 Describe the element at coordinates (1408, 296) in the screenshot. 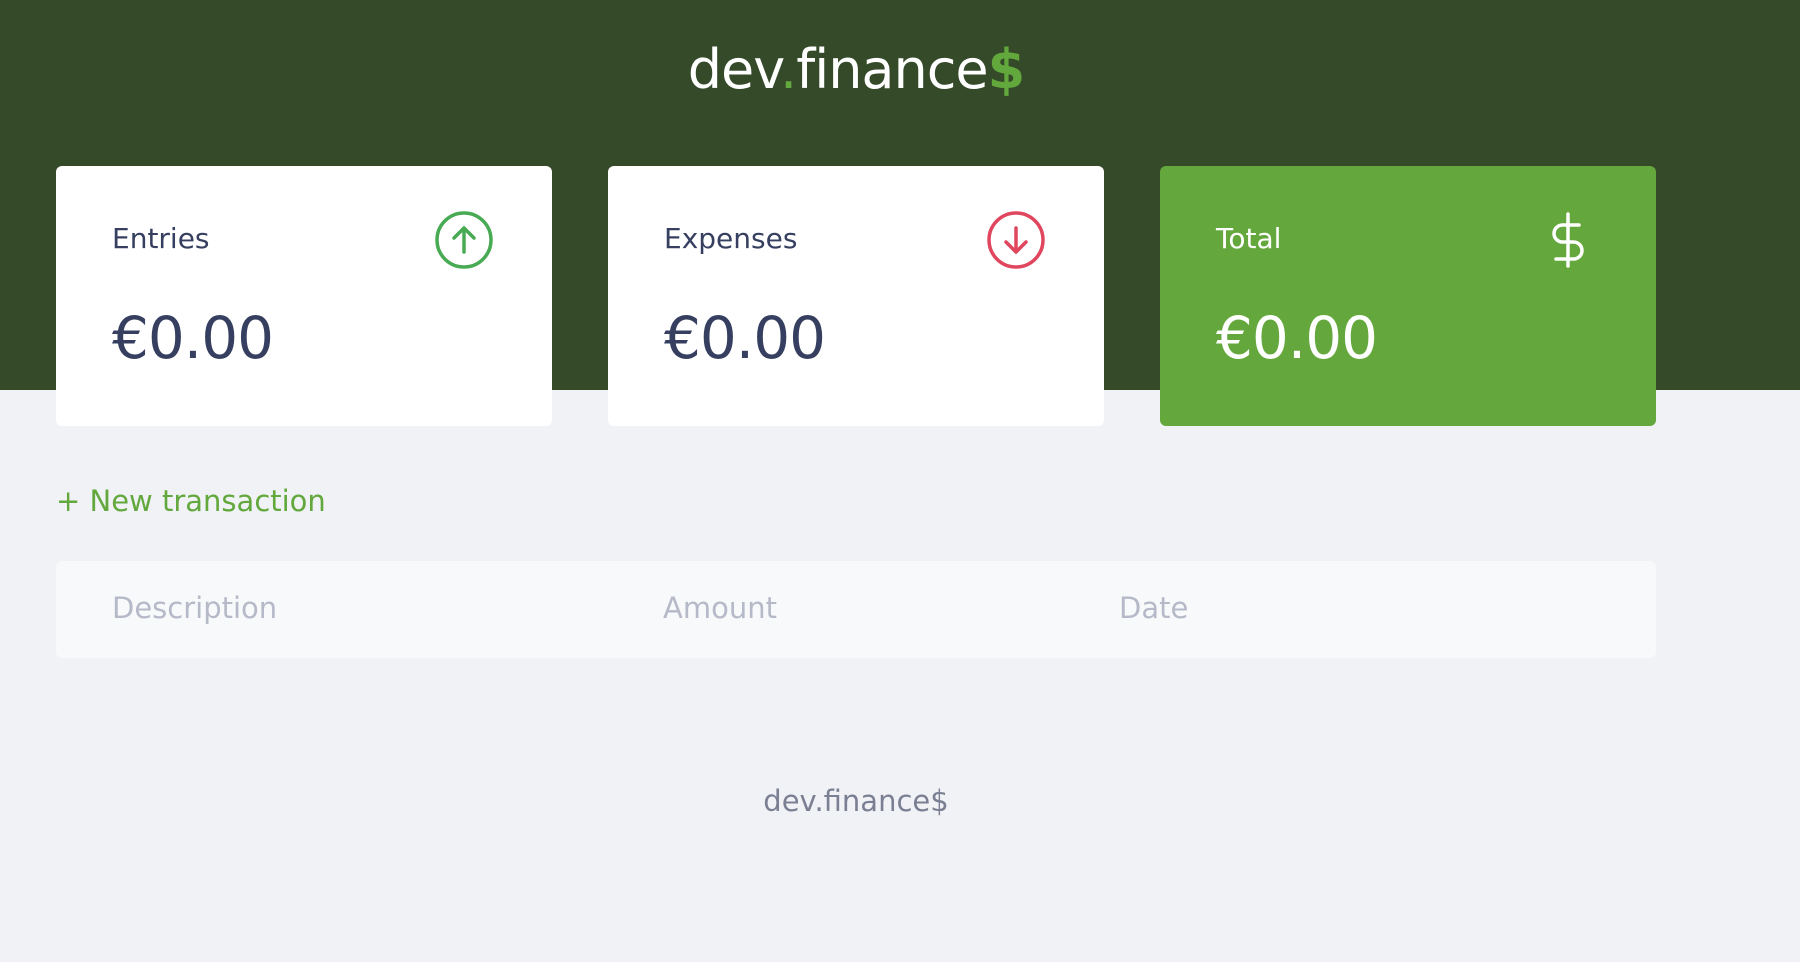

I see `total-card: Total €0.00` at that location.